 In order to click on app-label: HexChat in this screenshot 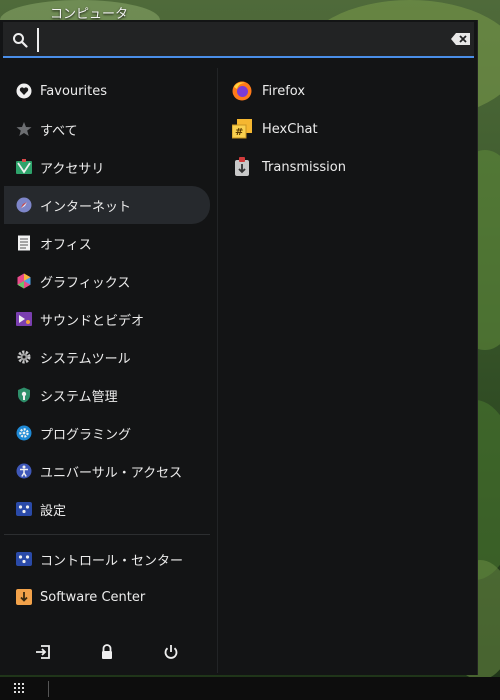, I will do `click(290, 129)`.